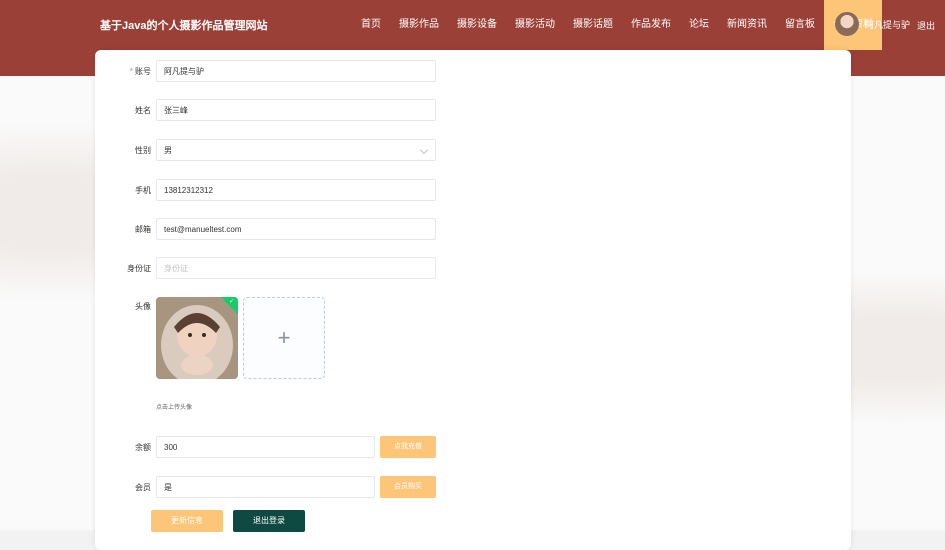 The height and width of the screenshot is (550, 945). Describe the element at coordinates (747, 25) in the screenshot. I see `nav-item-news: 新闻资讯` at that location.